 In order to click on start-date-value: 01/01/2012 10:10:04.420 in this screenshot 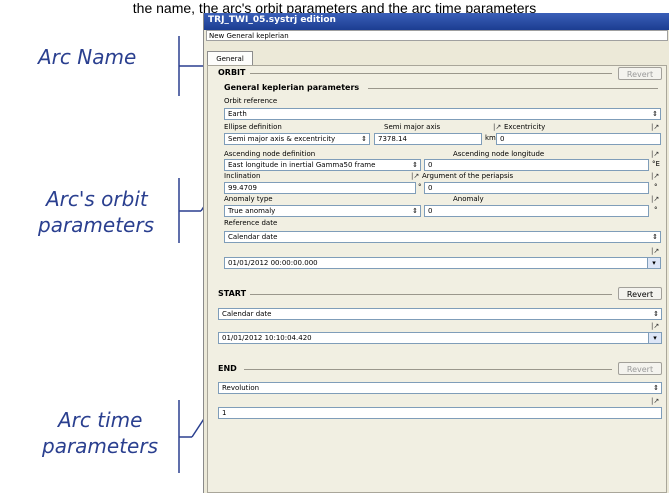, I will do `click(267, 338)`.